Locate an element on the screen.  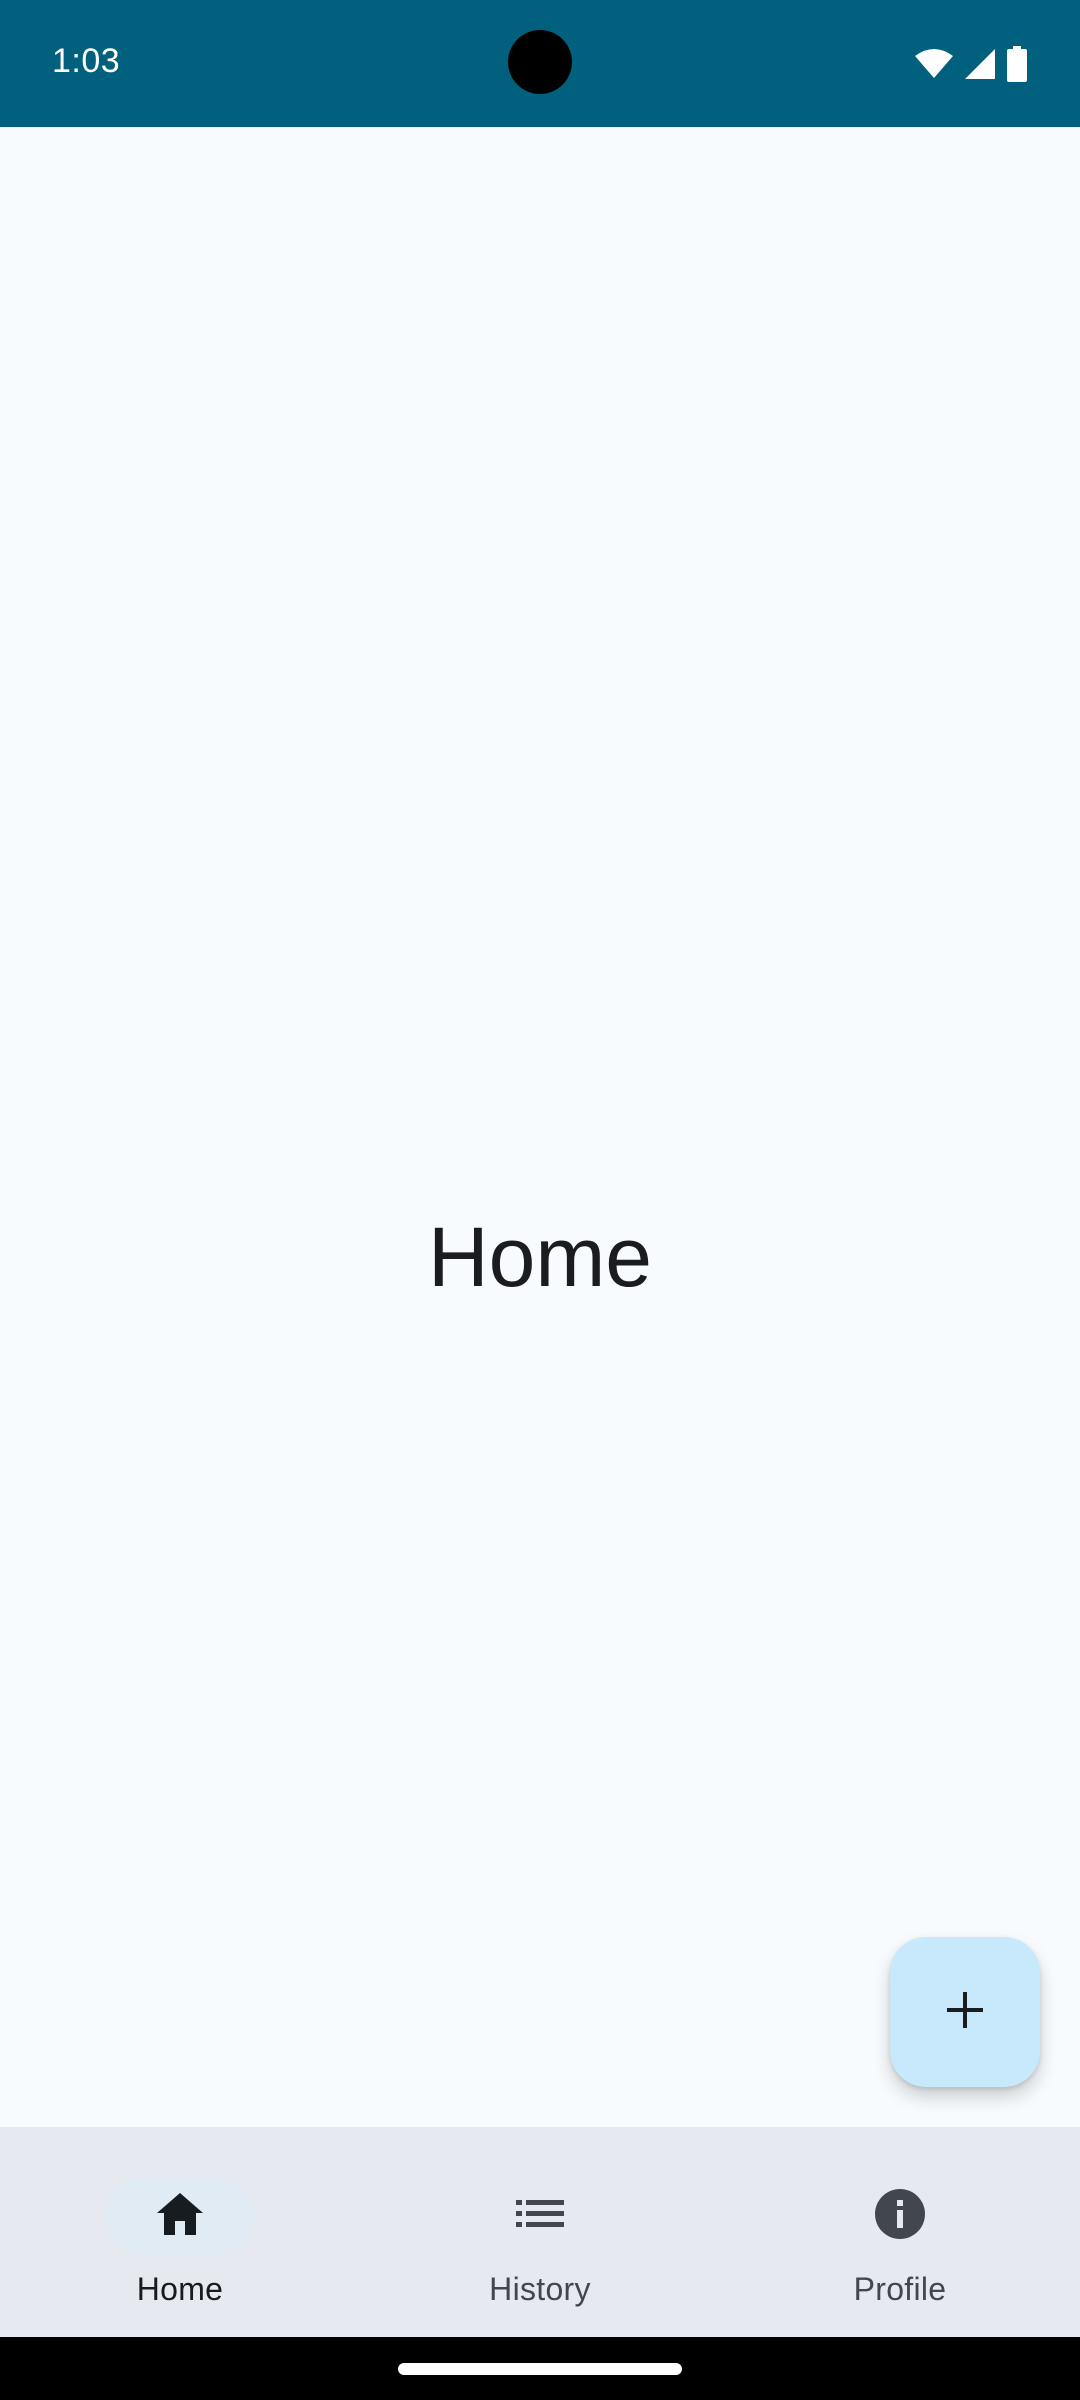
status-icons is located at coordinates (971, 64).